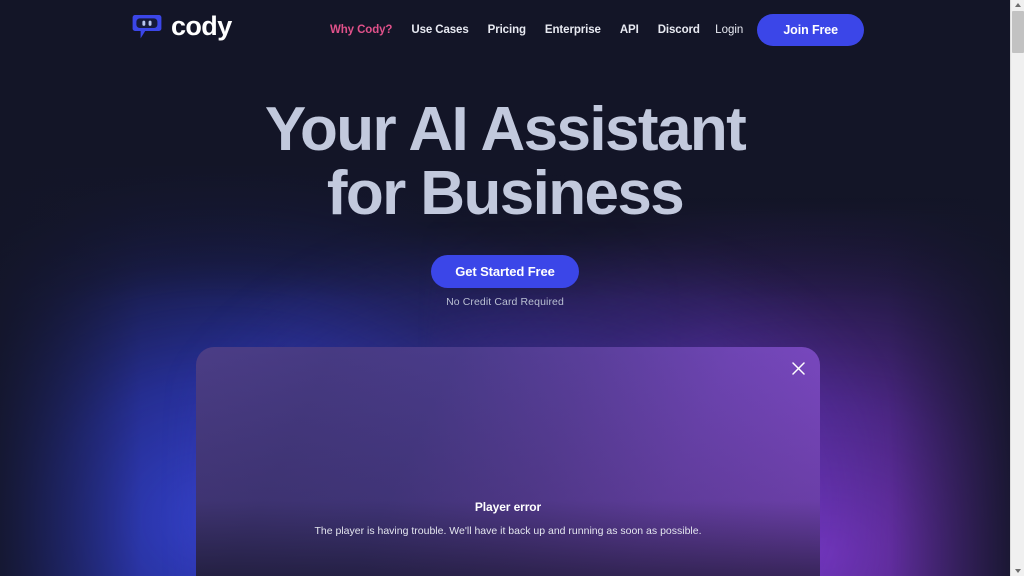 The image size is (1024, 576). Describe the element at coordinates (679, 30) in the screenshot. I see `nav-link-discord: Discord` at that location.